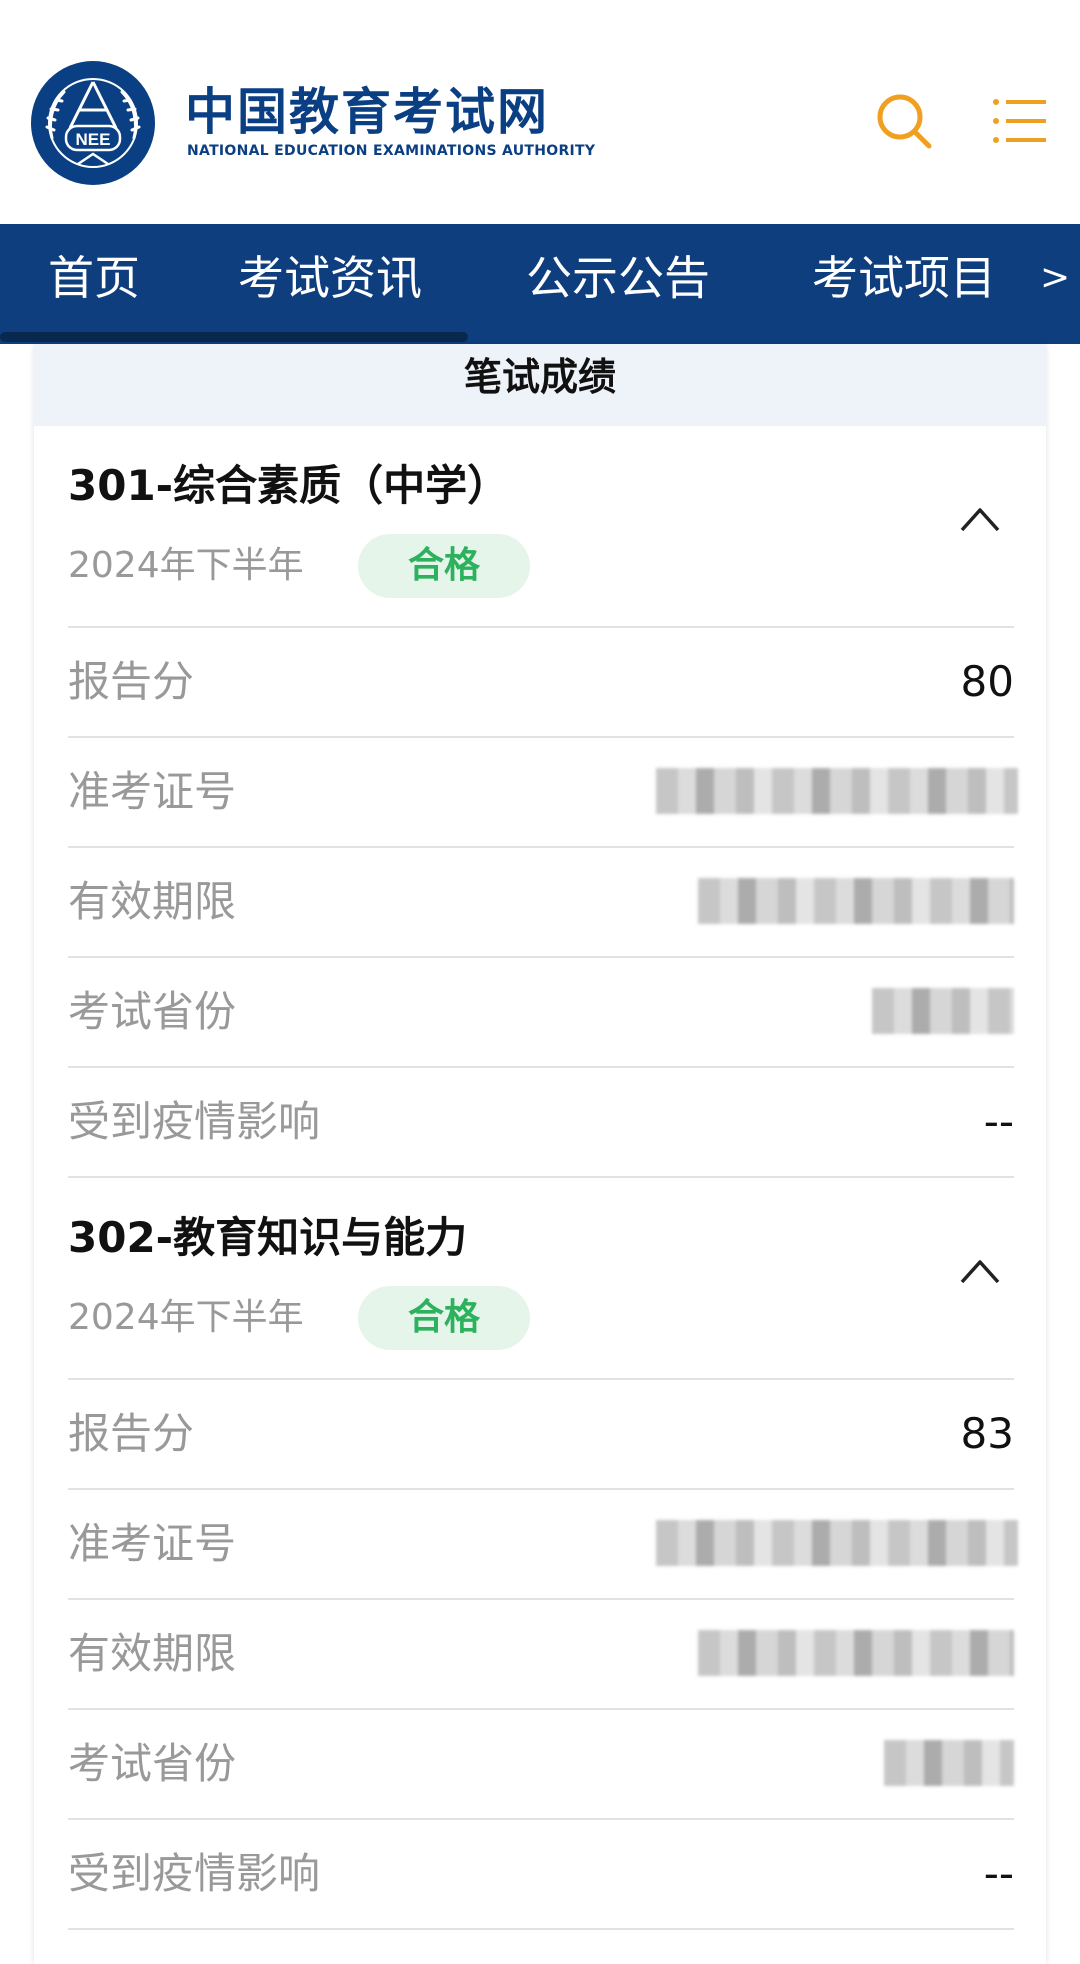 Image resolution: width=1080 pixels, height=1964 pixels. Describe the element at coordinates (904, 284) in the screenshot. I see `nav-item-exam-projects: 考试项目` at that location.